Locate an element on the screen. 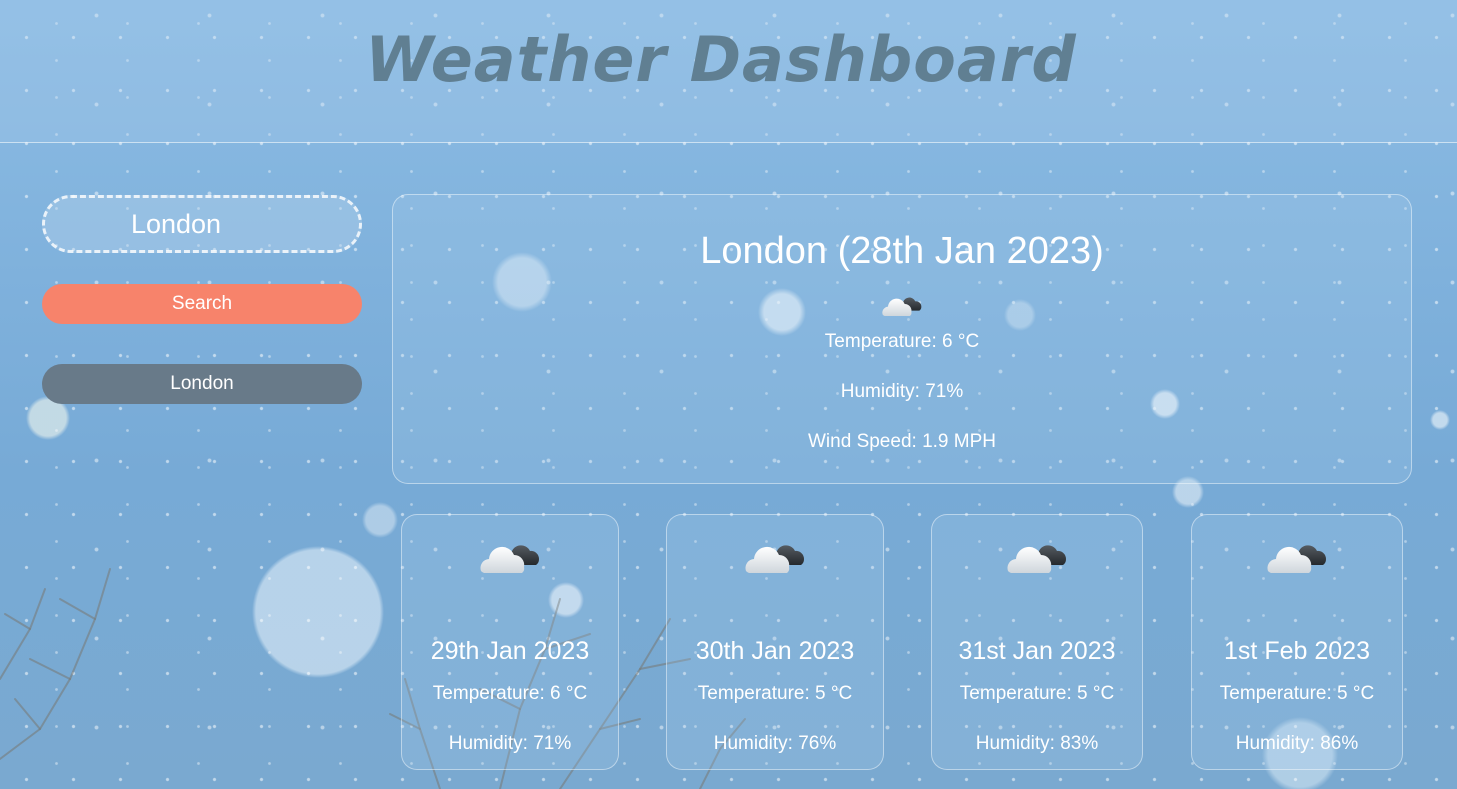  forecast-humidity: Humidity: 76% is located at coordinates (775, 743).